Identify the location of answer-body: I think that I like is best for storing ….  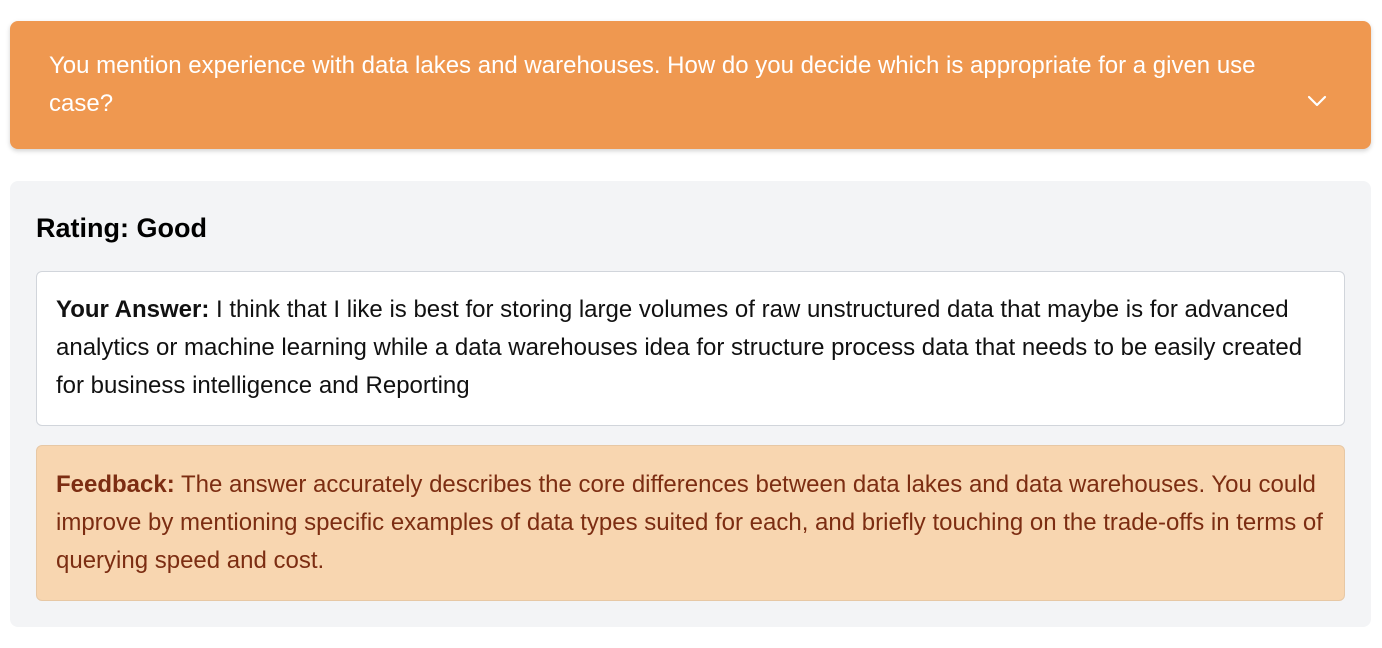
(679, 347).